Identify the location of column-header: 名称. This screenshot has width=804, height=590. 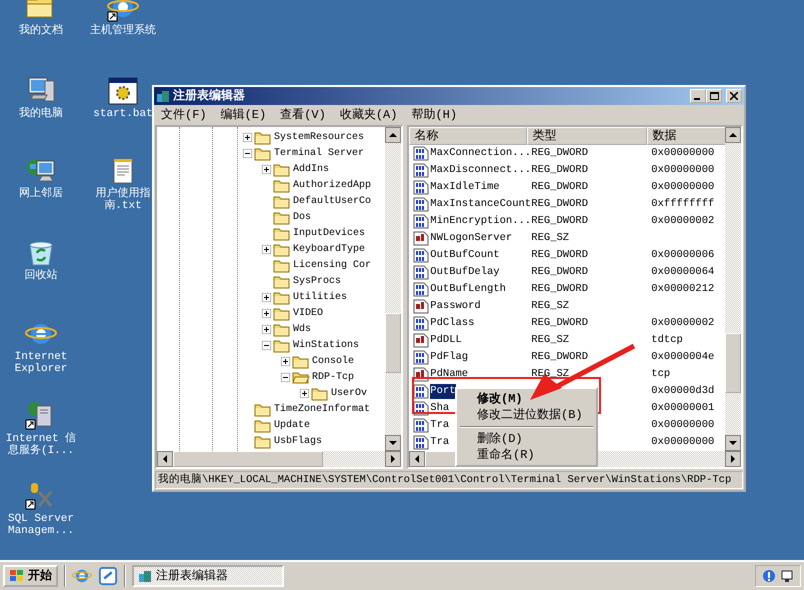
(468, 136).